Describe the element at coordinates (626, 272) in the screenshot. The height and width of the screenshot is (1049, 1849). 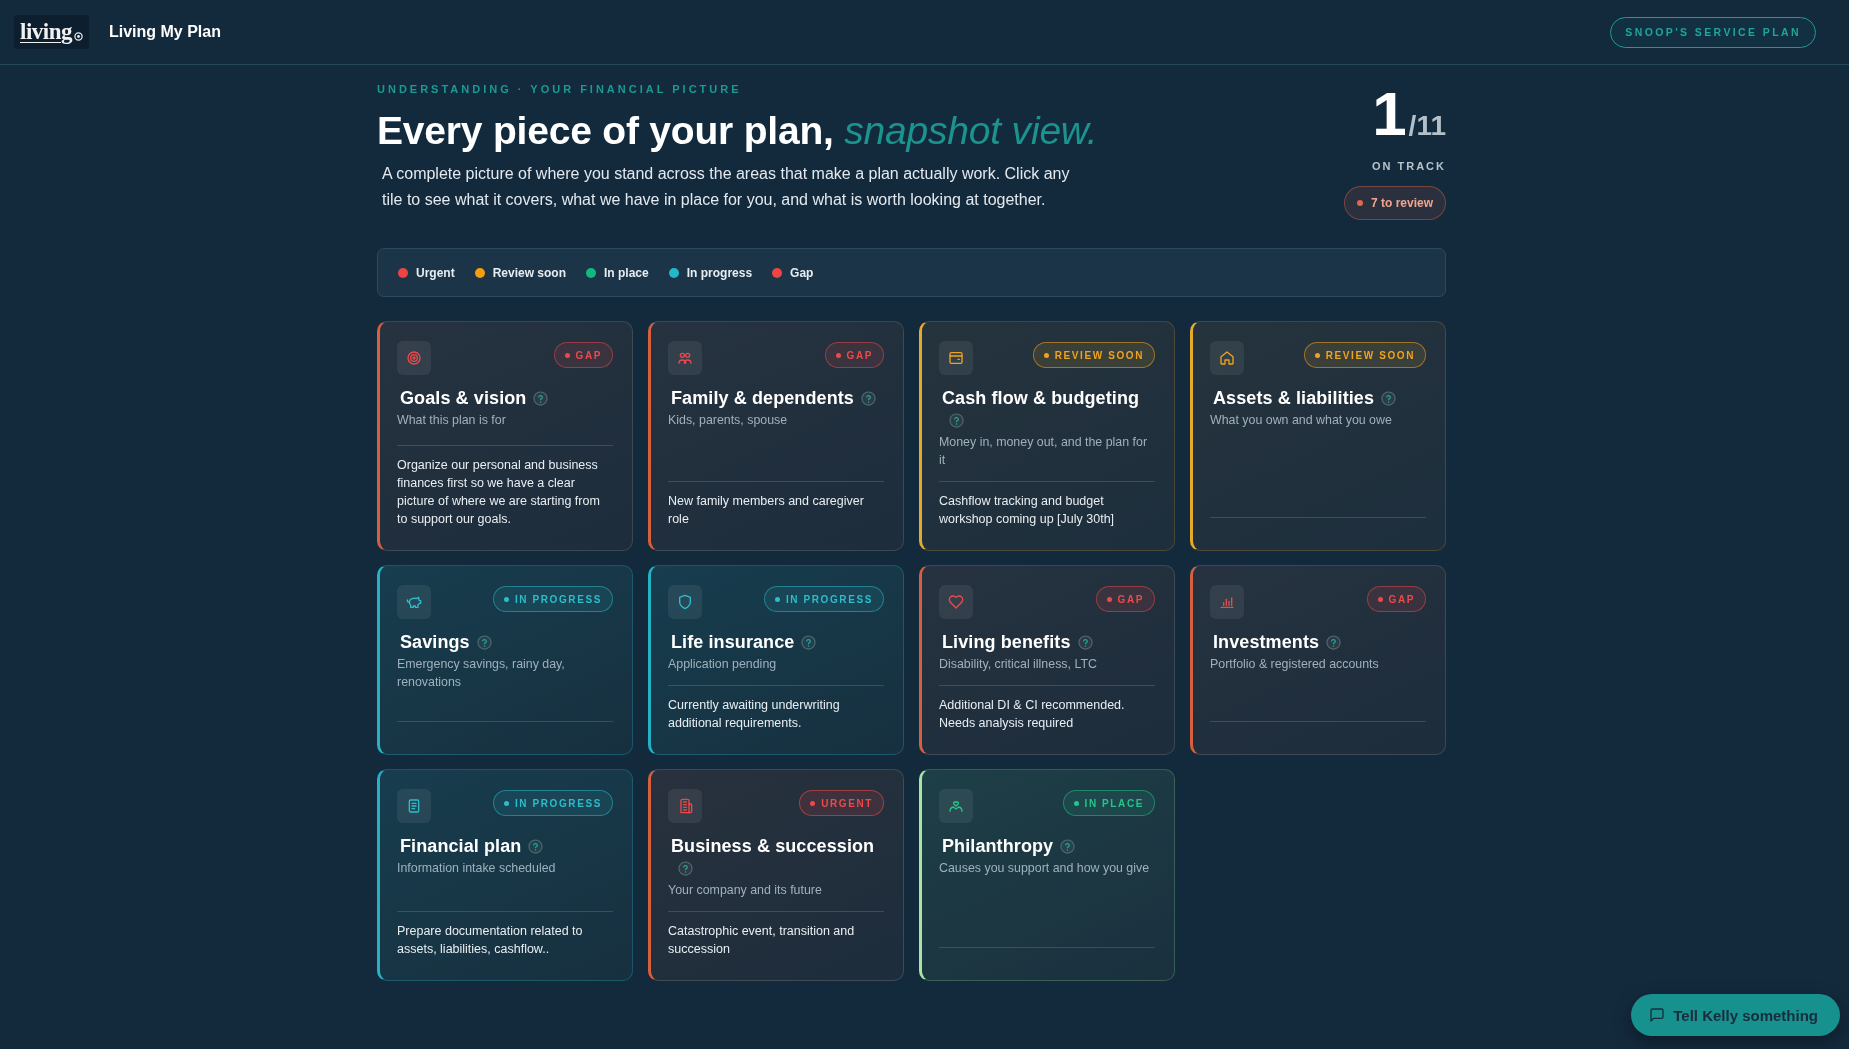
I see `legend-label: In place` at that location.